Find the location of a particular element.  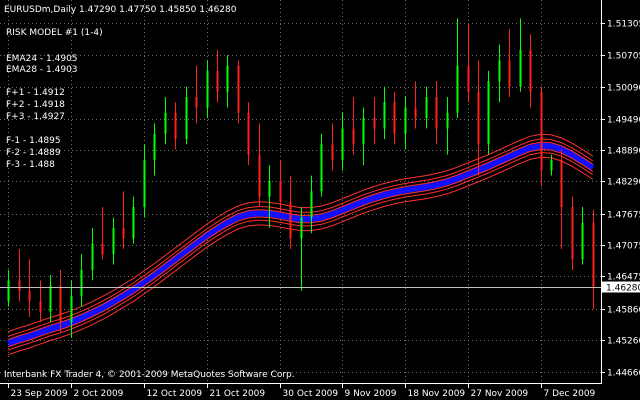

date-tick-label: 7 Dec 2009 is located at coordinates (570, 394).